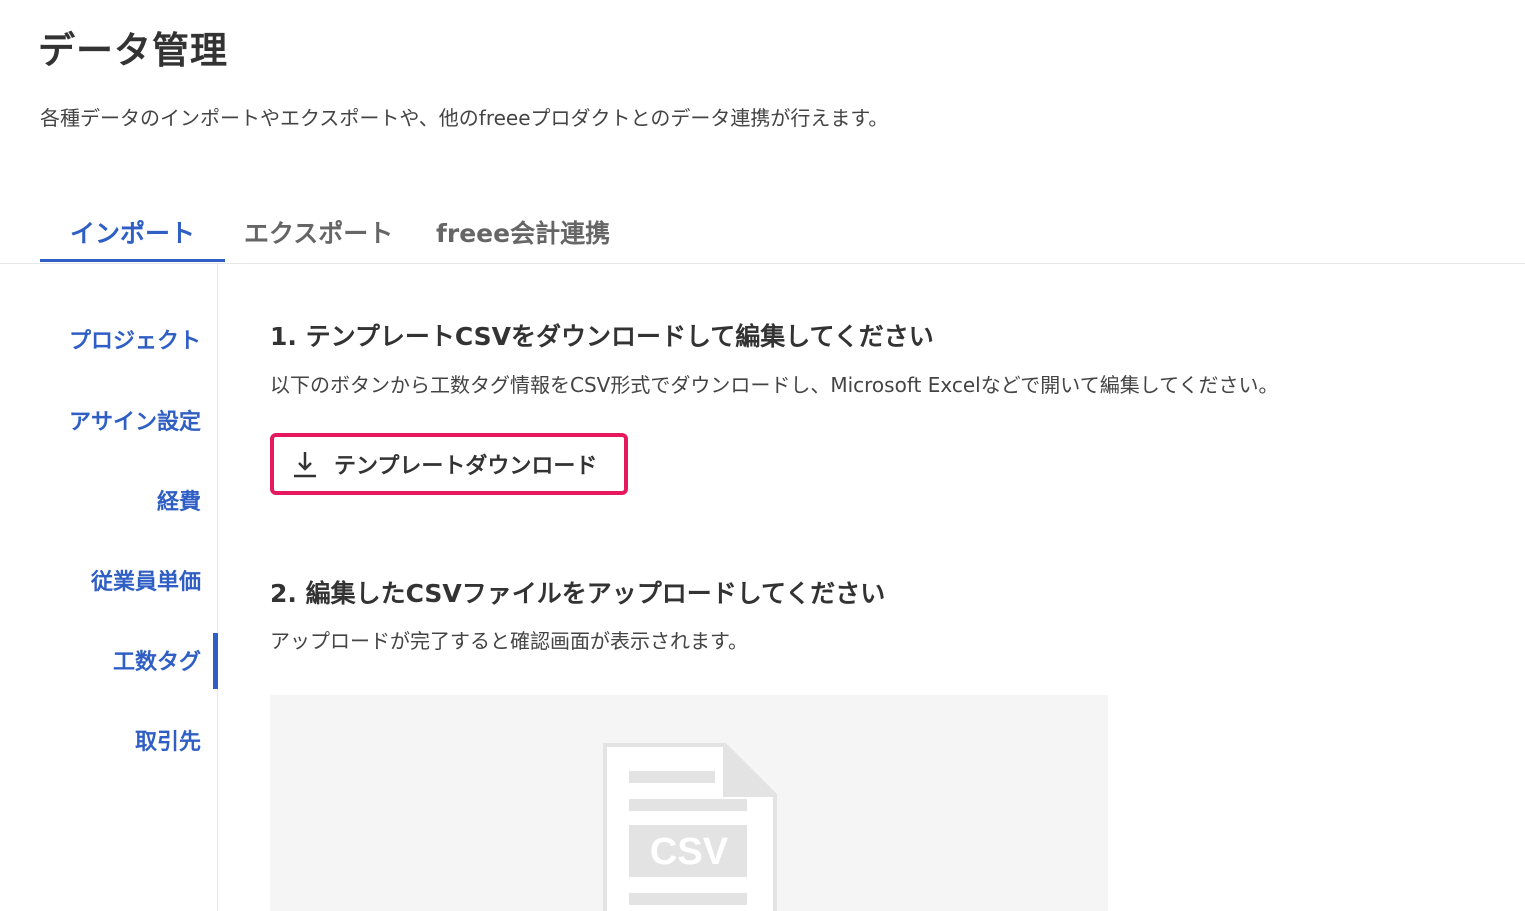 Image resolution: width=1525 pixels, height=911 pixels. What do you see at coordinates (689, 852) in the screenshot?
I see `csv-icon-text: CSV` at bounding box center [689, 852].